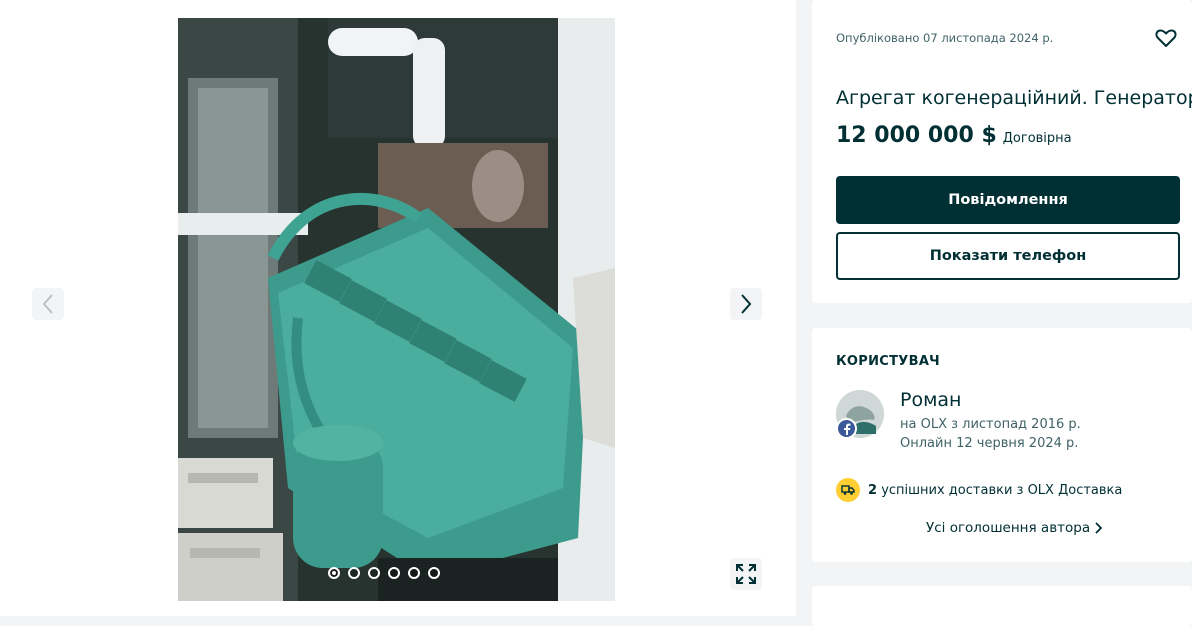 This screenshot has height=626, width=1192. I want to click on seller-last-online: Онлайн 12 червня 2024 р., so click(989, 443).